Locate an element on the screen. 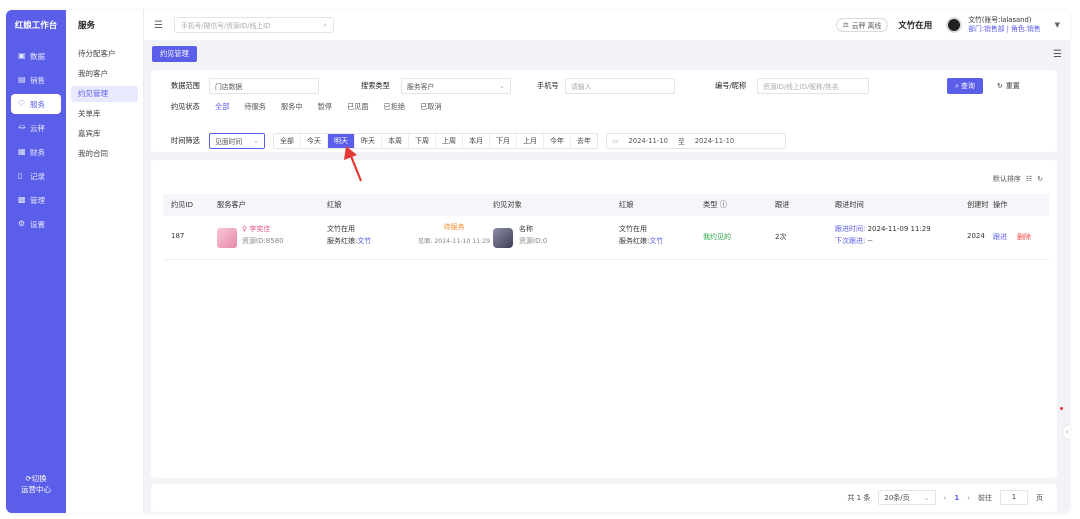  page-number: 1 is located at coordinates (956, 498).